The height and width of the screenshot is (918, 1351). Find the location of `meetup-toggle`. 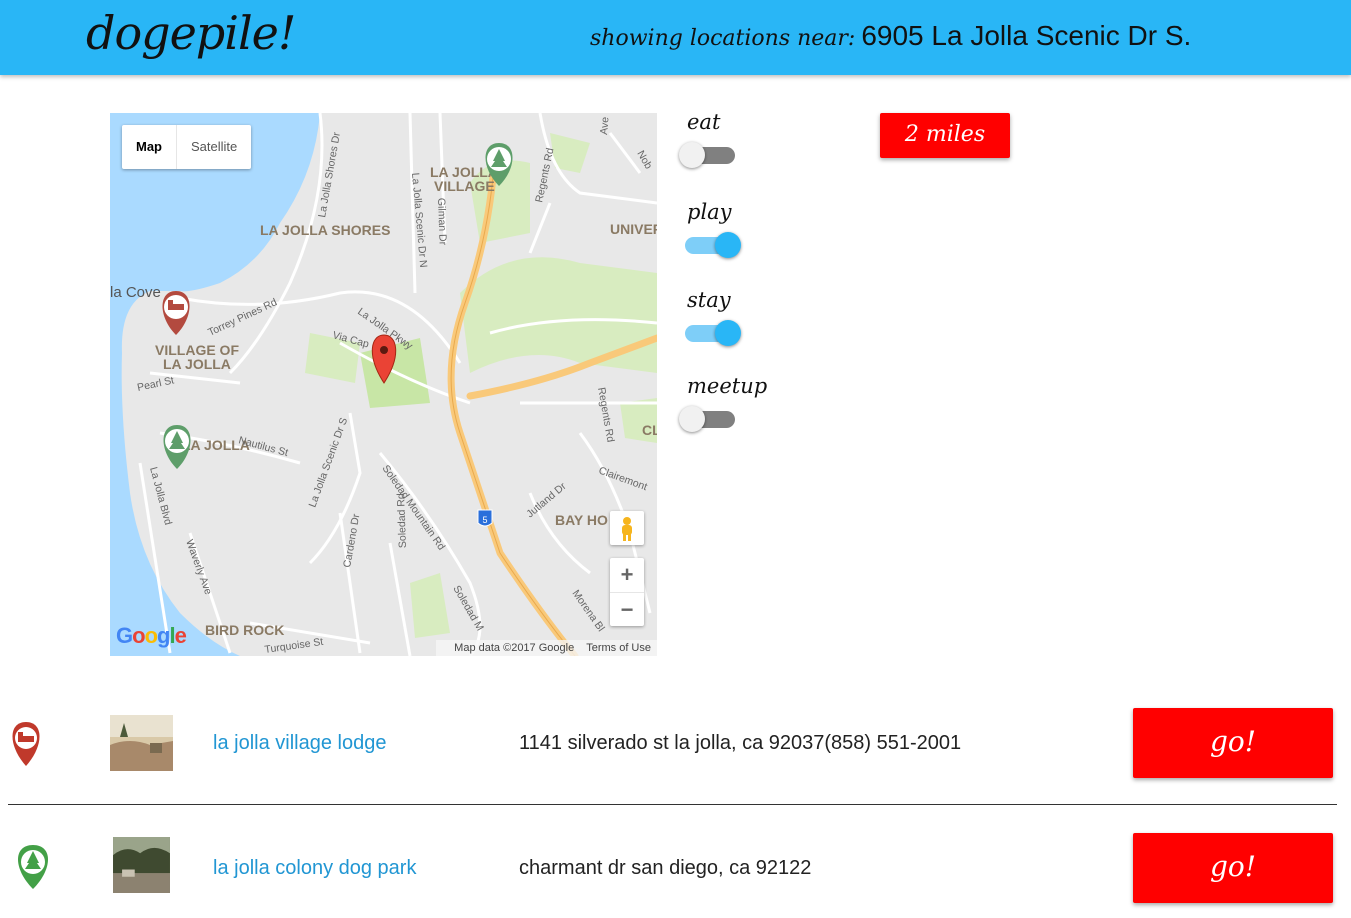

meetup-toggle is located at coordinates (711, 418).